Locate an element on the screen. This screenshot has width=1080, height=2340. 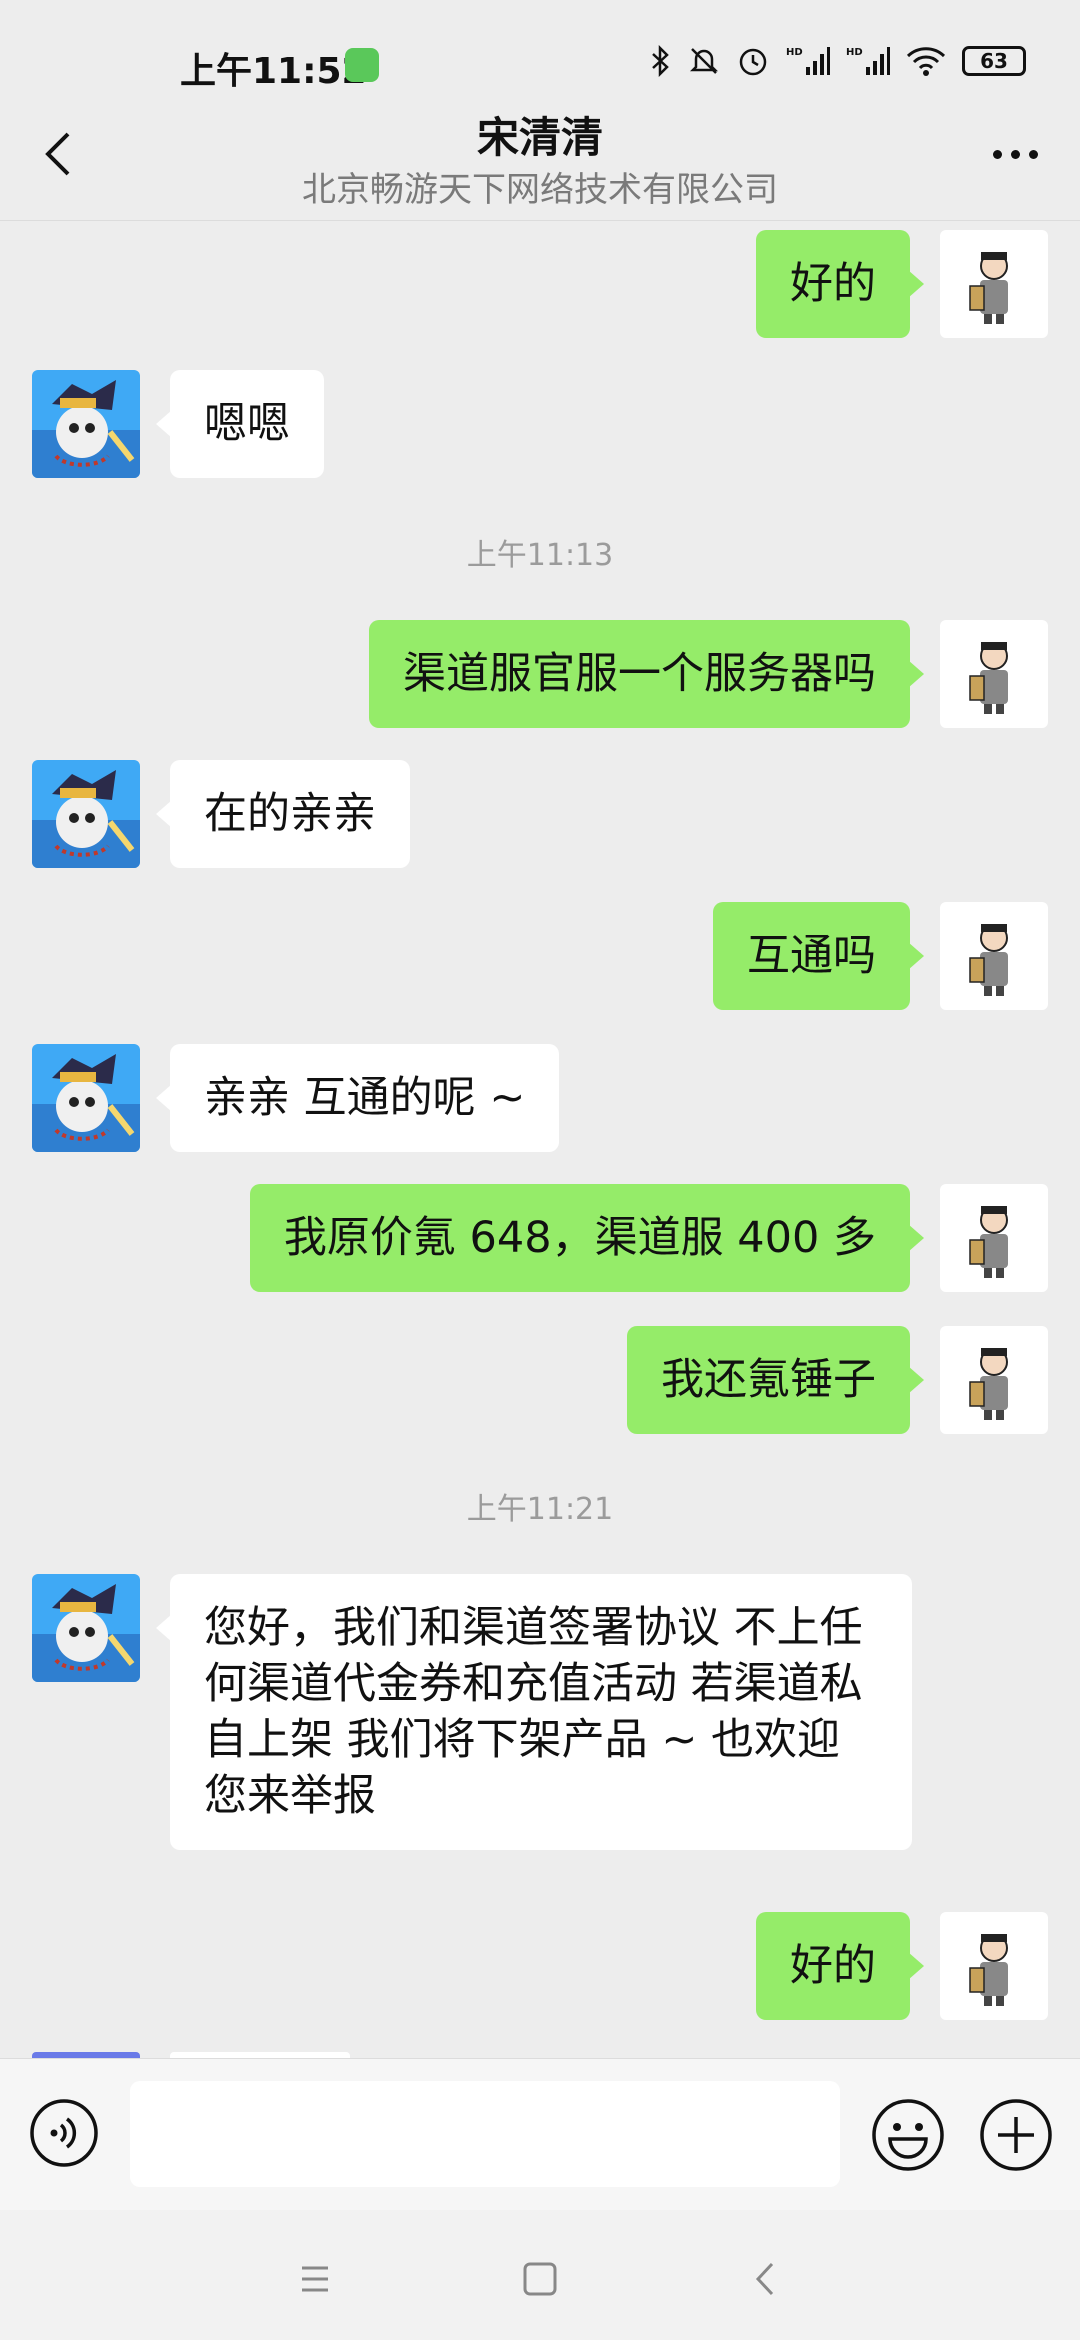
chat-header: 宋清清 北京畅游天下网络技术有限公司 is located at coordinates (540, 158).